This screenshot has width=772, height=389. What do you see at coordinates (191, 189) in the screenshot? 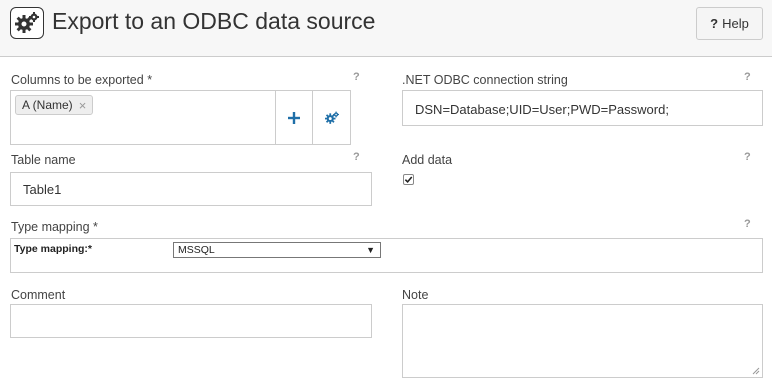
I see `table-name-input: Table1` at bounding box center [191, 189].